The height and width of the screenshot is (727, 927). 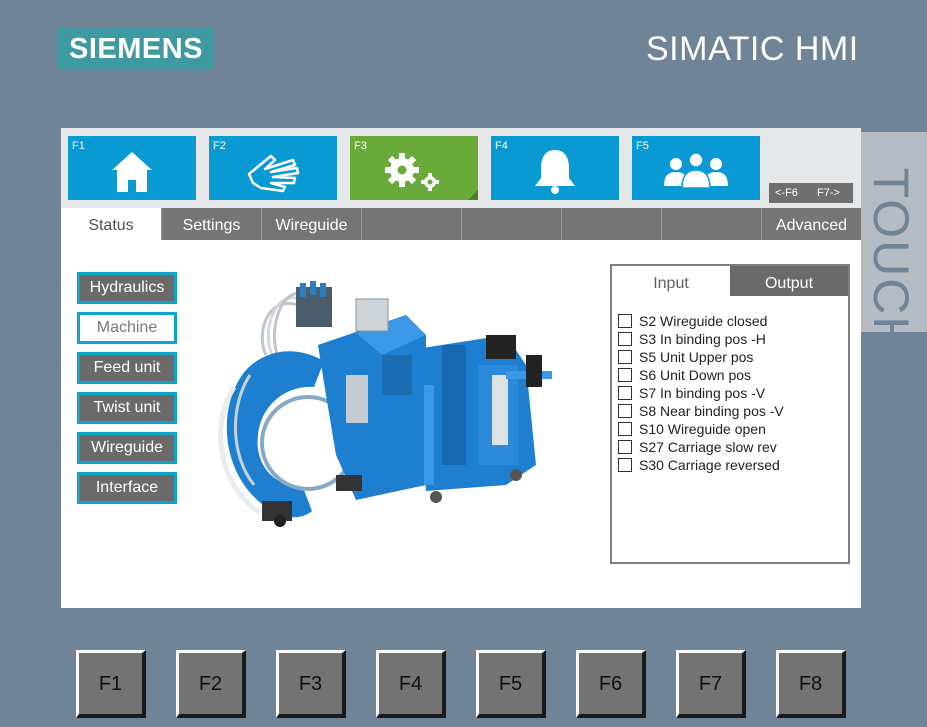 What do you see at coordinates (311, 684) in the screenshot?
I see `hardware-key-f3: F3` at bounding box center [311, 684].